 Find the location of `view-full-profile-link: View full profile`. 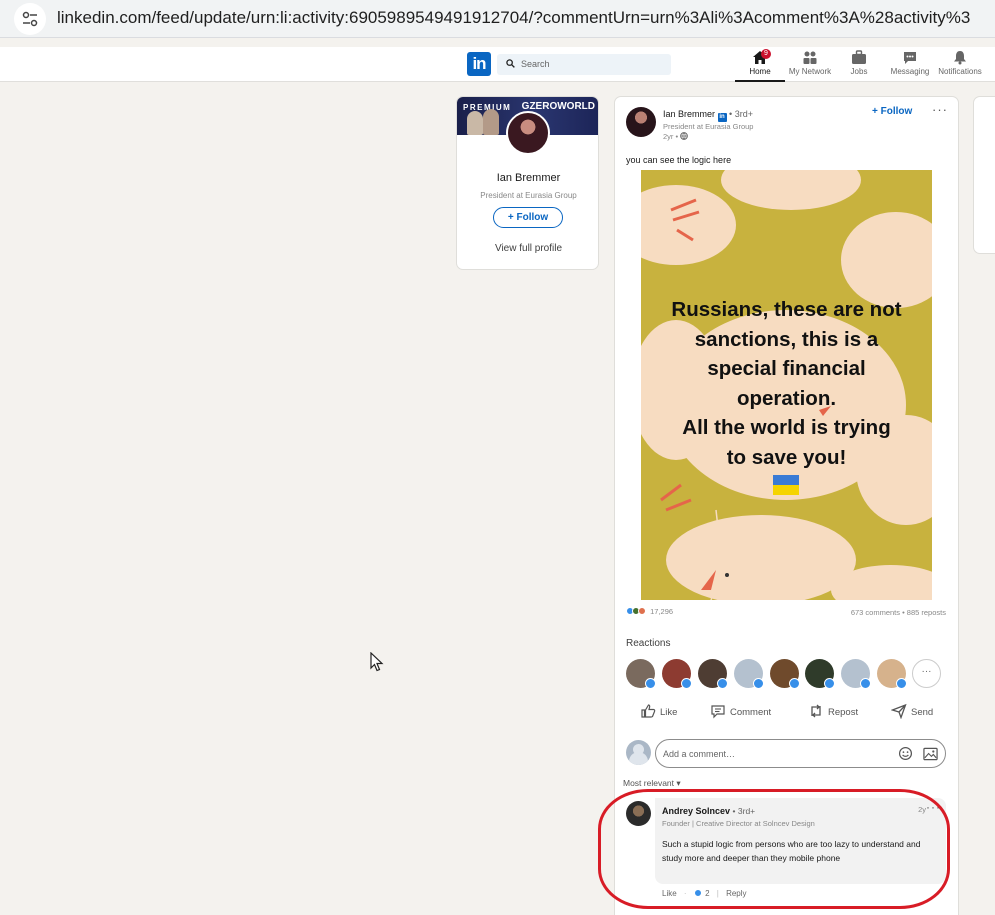

view-full-profile-link: View full profile is located at coordinates (527, 248).